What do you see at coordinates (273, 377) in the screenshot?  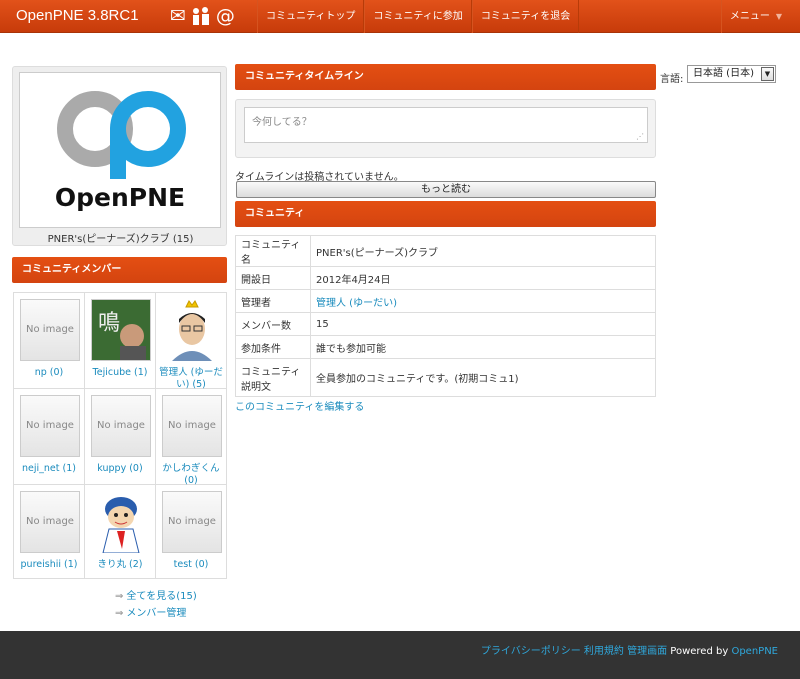 I see `row-key: コミュニティ説明文` at bounding box center [273, 377].